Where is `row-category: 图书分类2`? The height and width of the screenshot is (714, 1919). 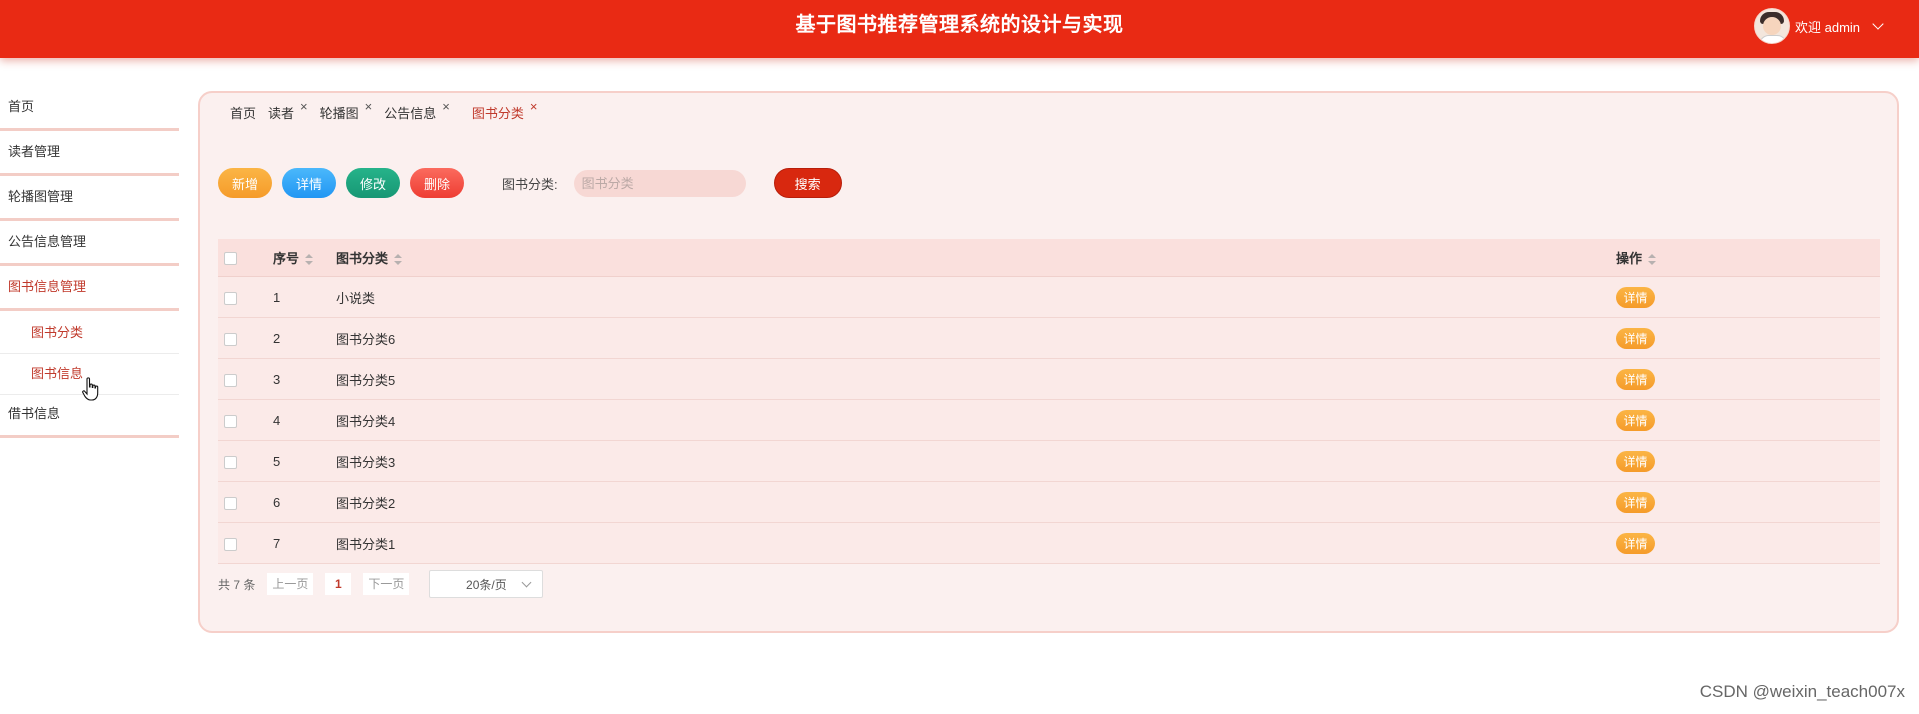
row-category: 图书分类2 is located at coordinates (366, 503).